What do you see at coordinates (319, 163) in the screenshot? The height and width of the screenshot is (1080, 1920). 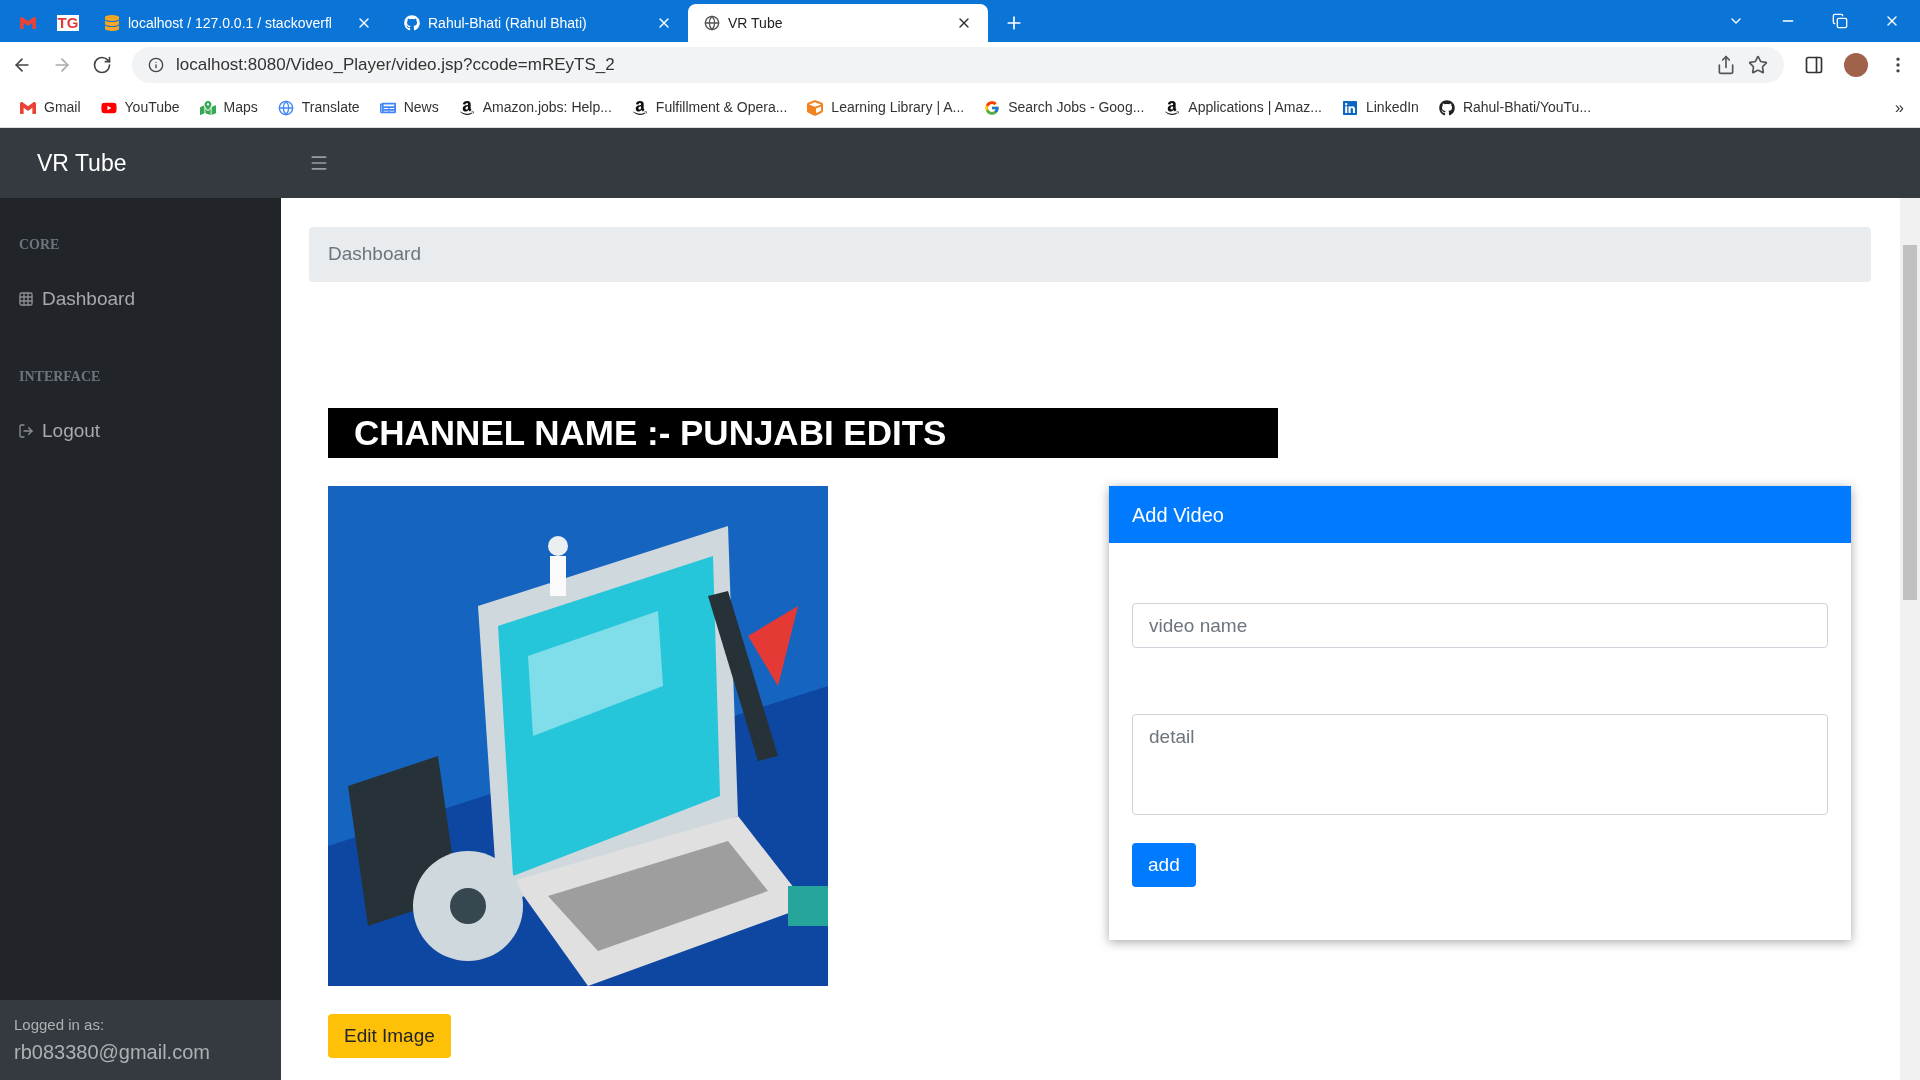 I see `menu-icon` at bounding box center [319, 163].